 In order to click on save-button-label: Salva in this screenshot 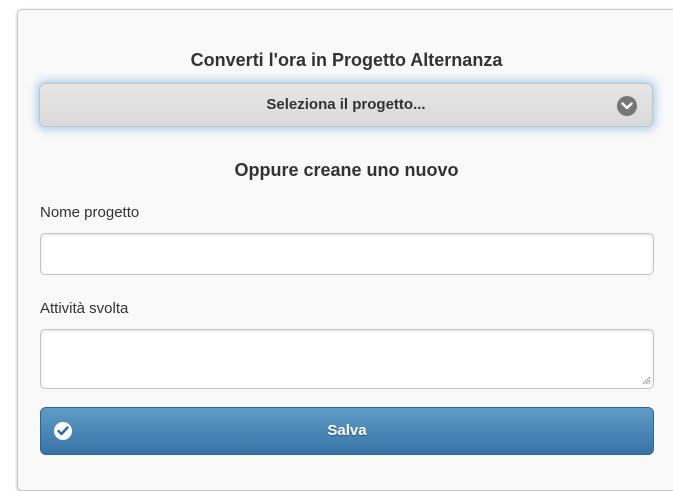, I will do `click(347, 430)`.